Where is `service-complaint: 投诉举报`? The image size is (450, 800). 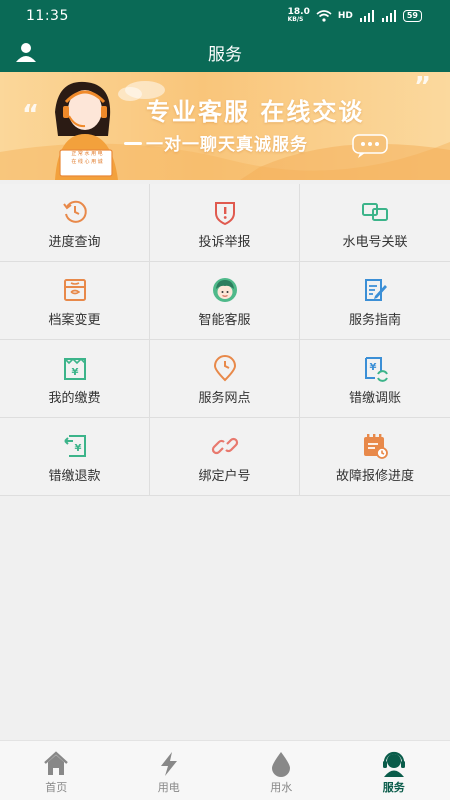 service-complaint: 投诉举报 is located at coordinates (225, 223).